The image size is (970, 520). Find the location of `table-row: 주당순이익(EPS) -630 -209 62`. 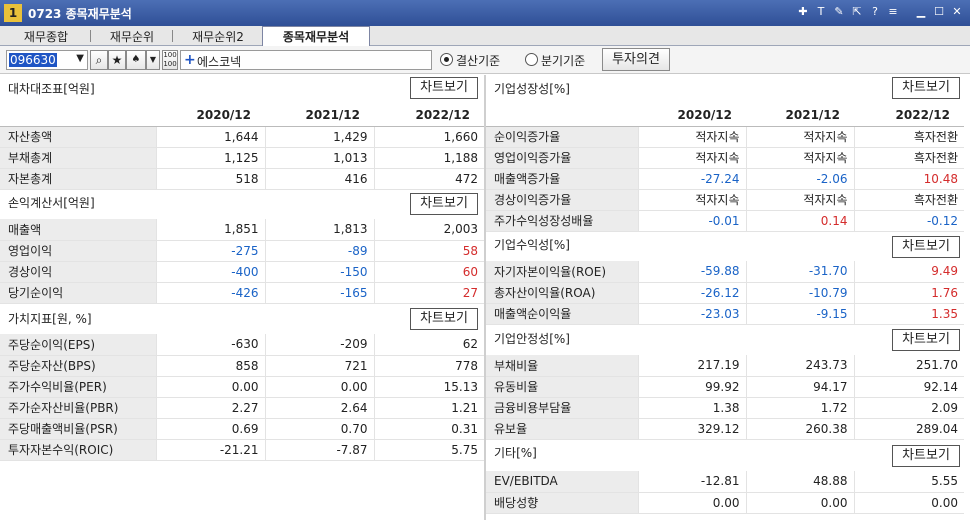

table-row: 주당순이익(EPS) -630 -209 62 is located at coordinates (242, 344).